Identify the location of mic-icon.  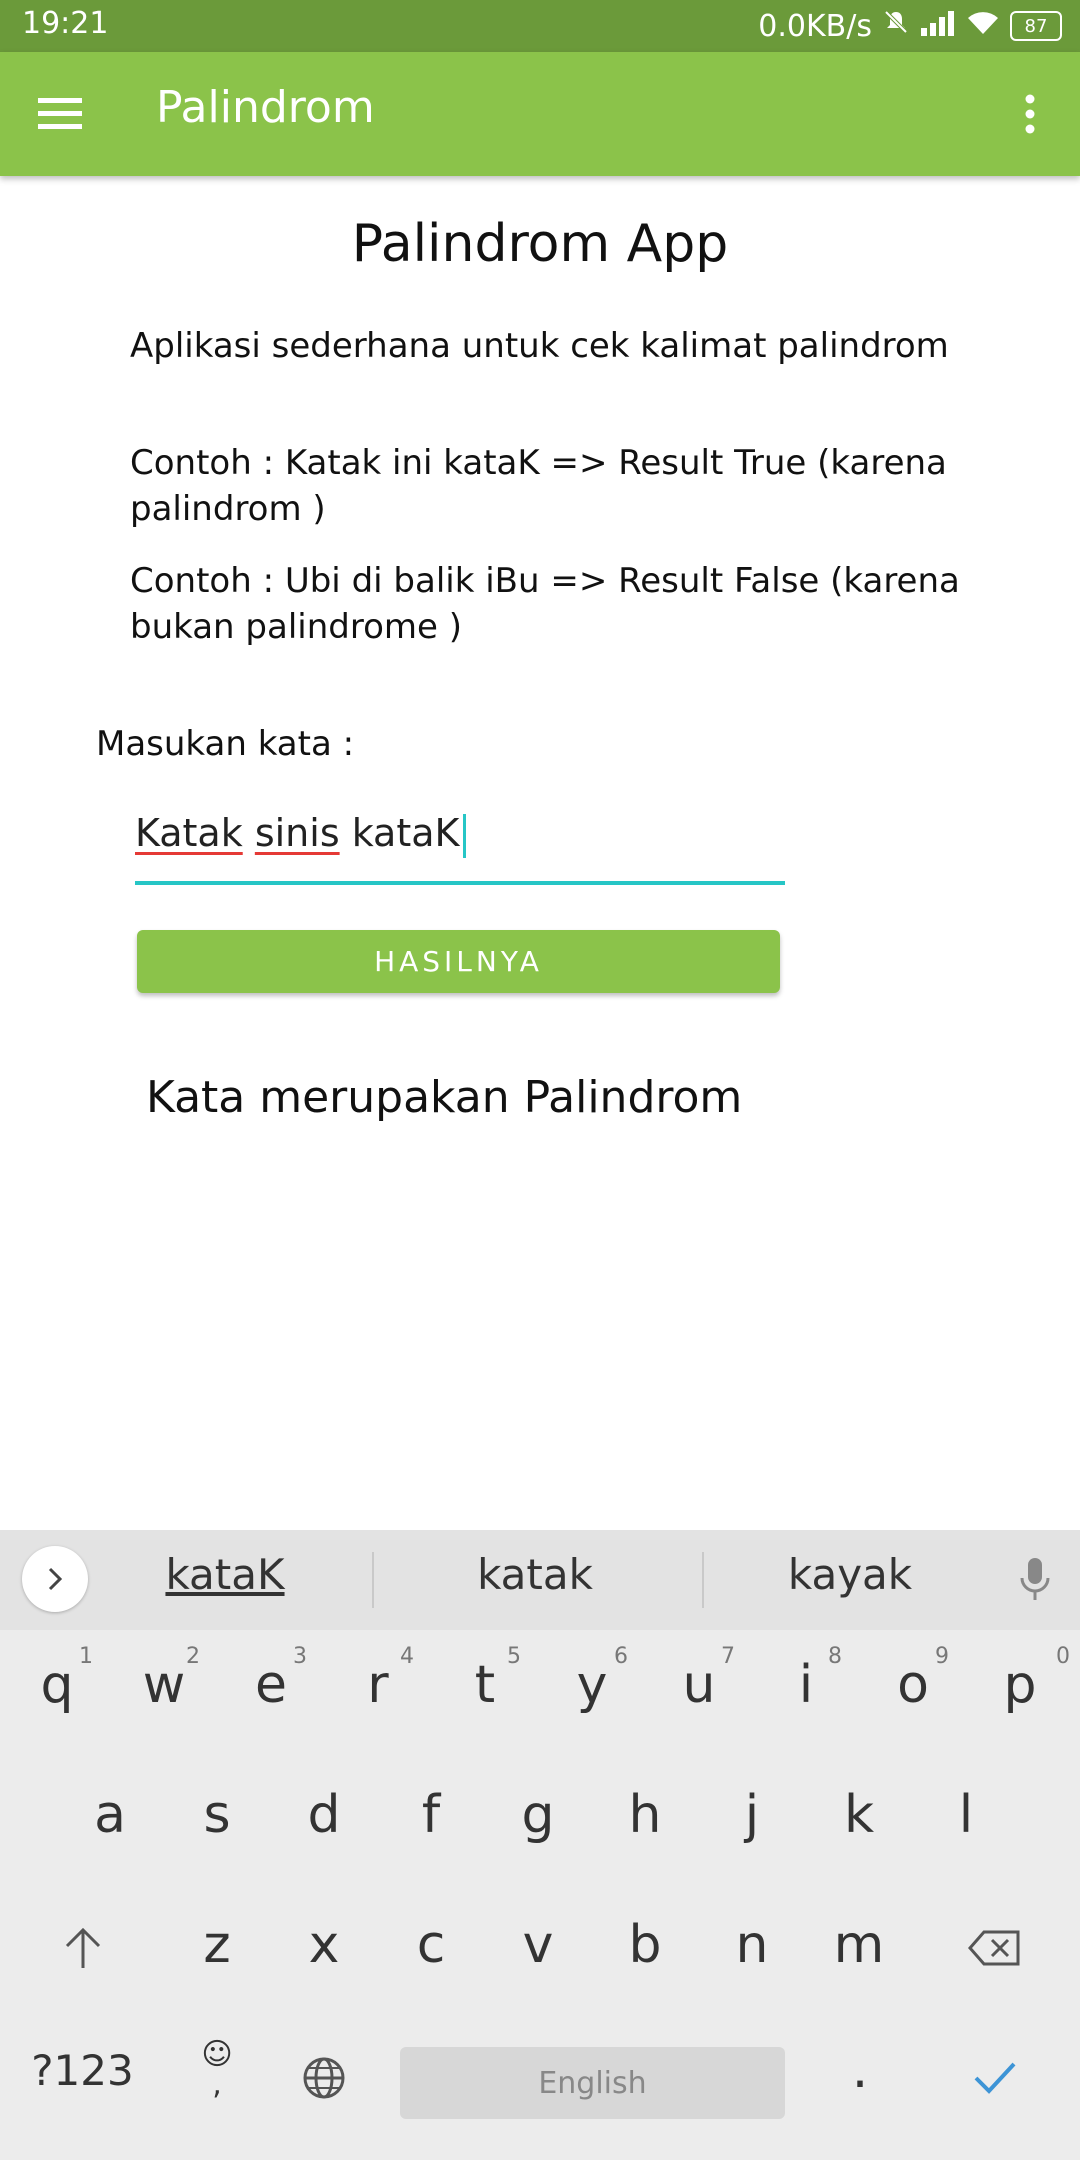
(1035, 1579).